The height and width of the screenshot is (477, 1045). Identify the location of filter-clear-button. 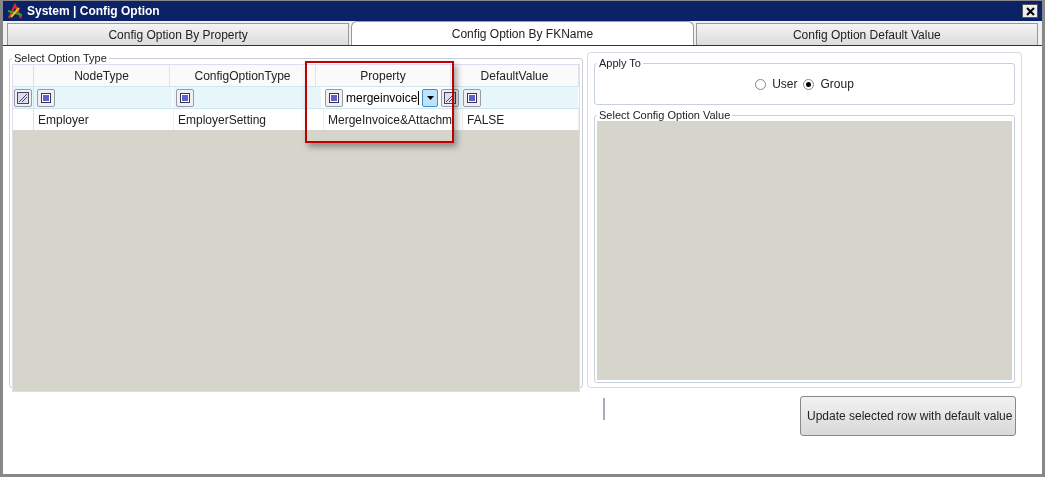
(23, 97).